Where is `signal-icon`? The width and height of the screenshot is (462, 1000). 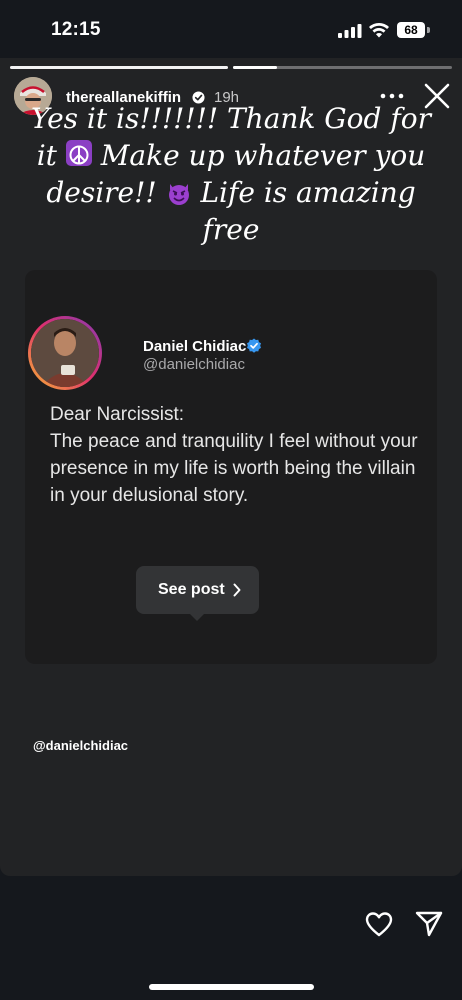
signal-icon is located at coordinates (350, 31).